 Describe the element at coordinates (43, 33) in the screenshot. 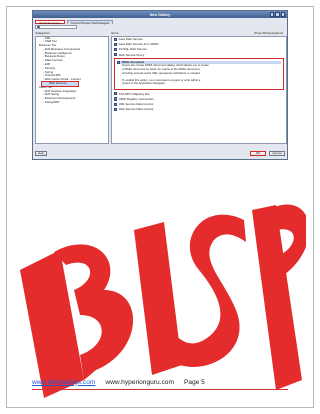

I see `categories-header: Categories:` at that location.